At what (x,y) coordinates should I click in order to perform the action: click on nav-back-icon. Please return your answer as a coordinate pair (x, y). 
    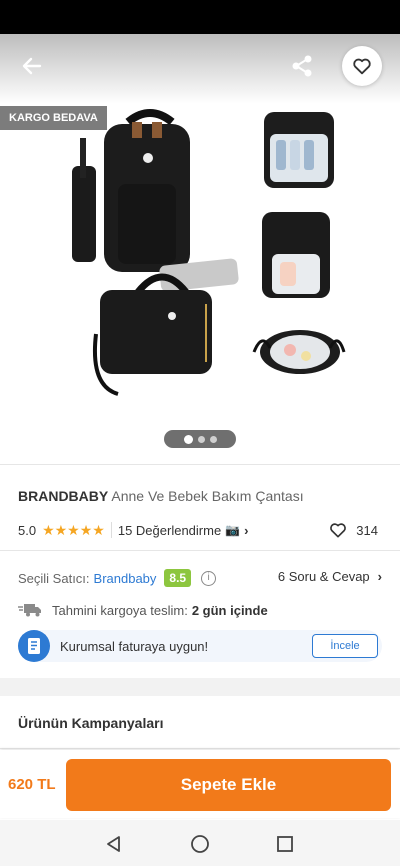
    Looking at the image, I should click on (114, 844).